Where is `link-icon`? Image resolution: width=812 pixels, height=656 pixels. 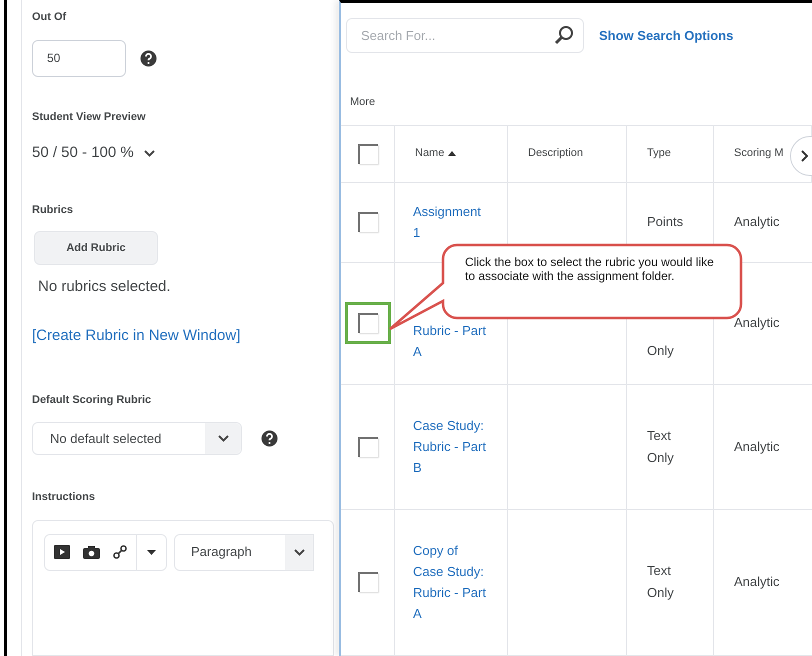
link-icon is located at coordinates (120, 552).